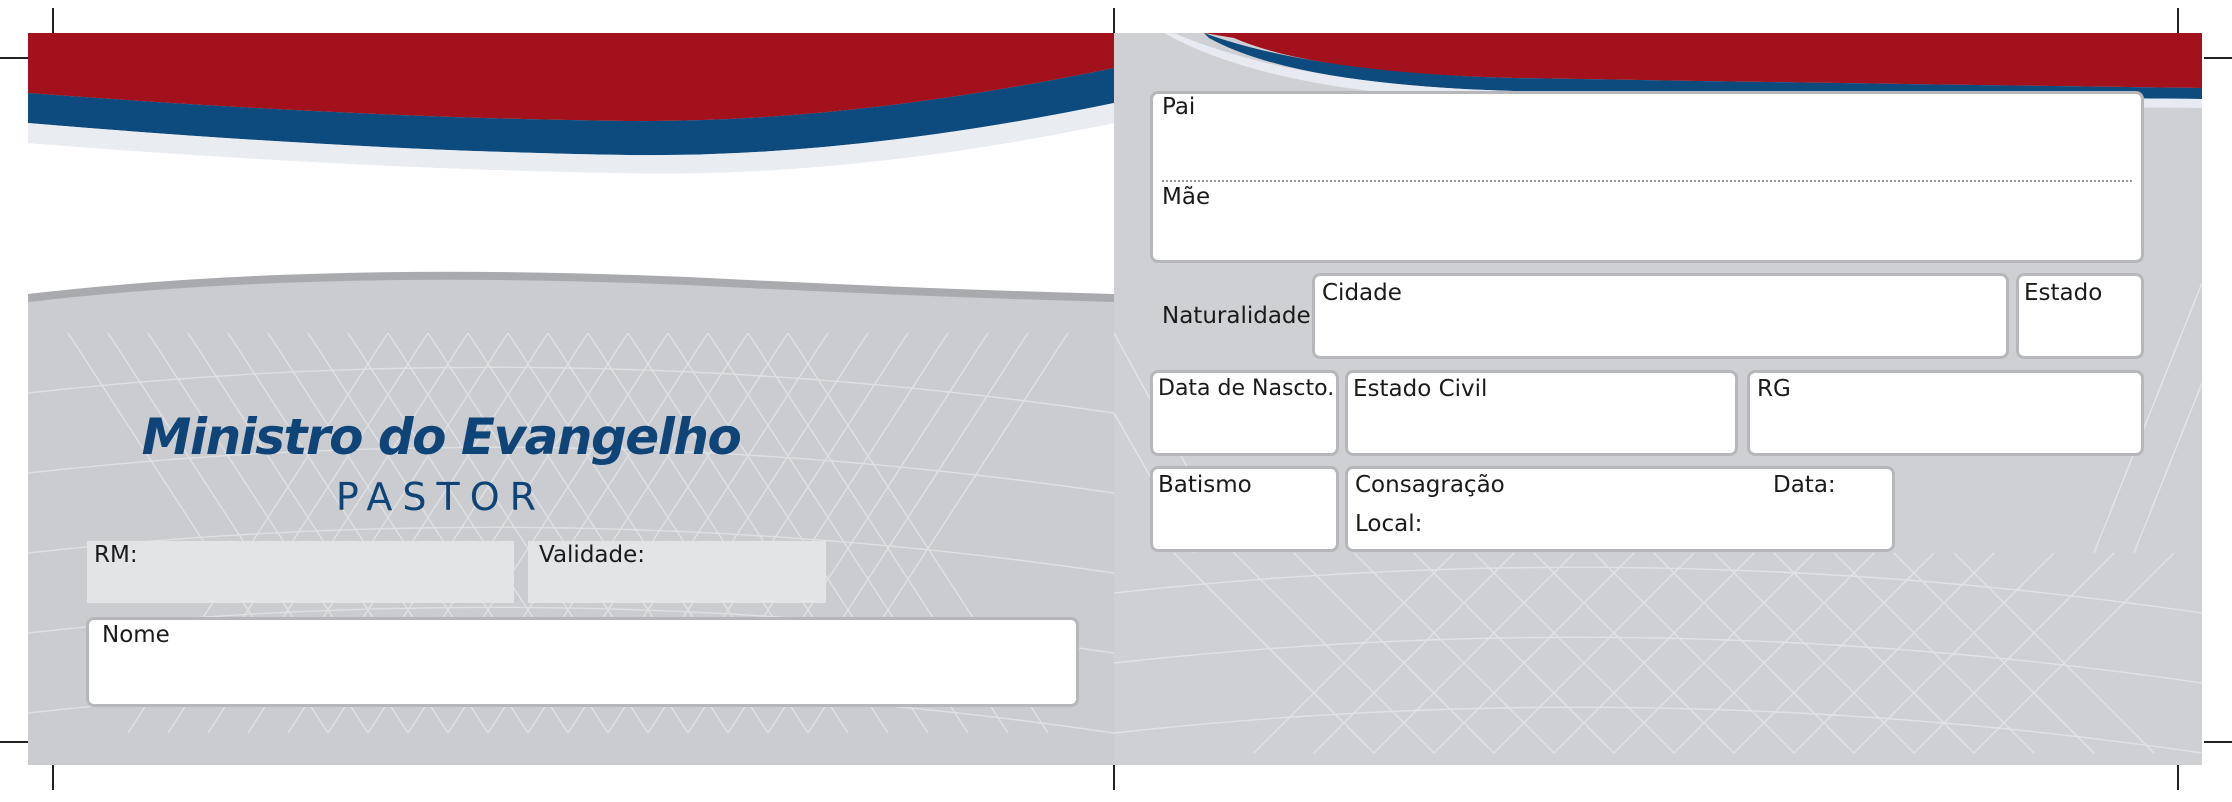 Image resolution: width=2232 pixels, height=802 pixels. What do you see at coordinates (582, 662) in the screenshot?
I see `nome-field` at bounding box center [582, 662].